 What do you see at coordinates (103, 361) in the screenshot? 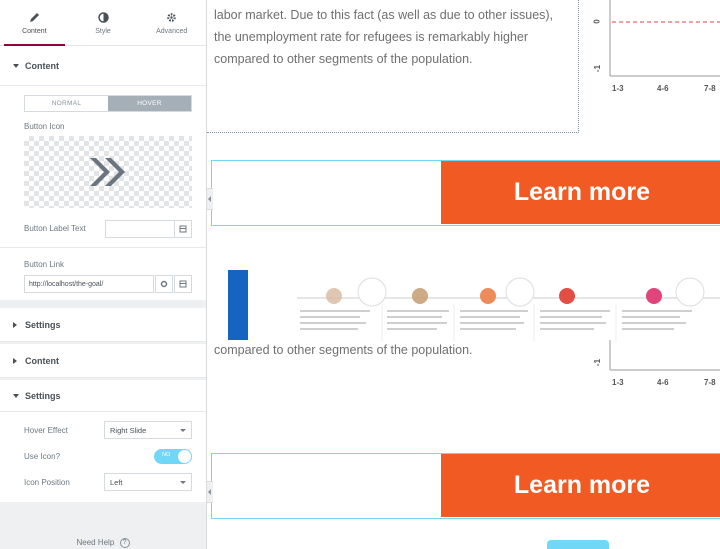
I see `content-section-header-2: Content` at bounding box center [103, 361].